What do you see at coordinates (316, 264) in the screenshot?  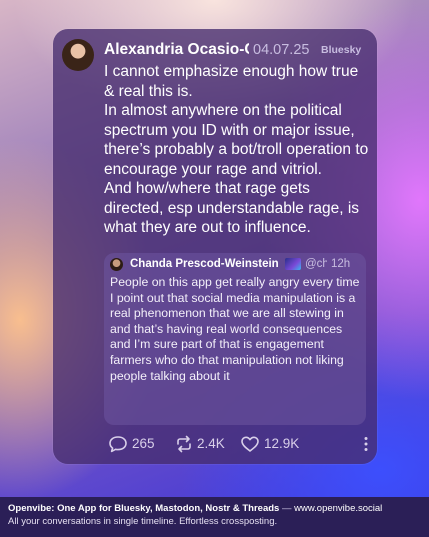 I see `quoted-author-handle: @ch` at bounding box center [316, 264].